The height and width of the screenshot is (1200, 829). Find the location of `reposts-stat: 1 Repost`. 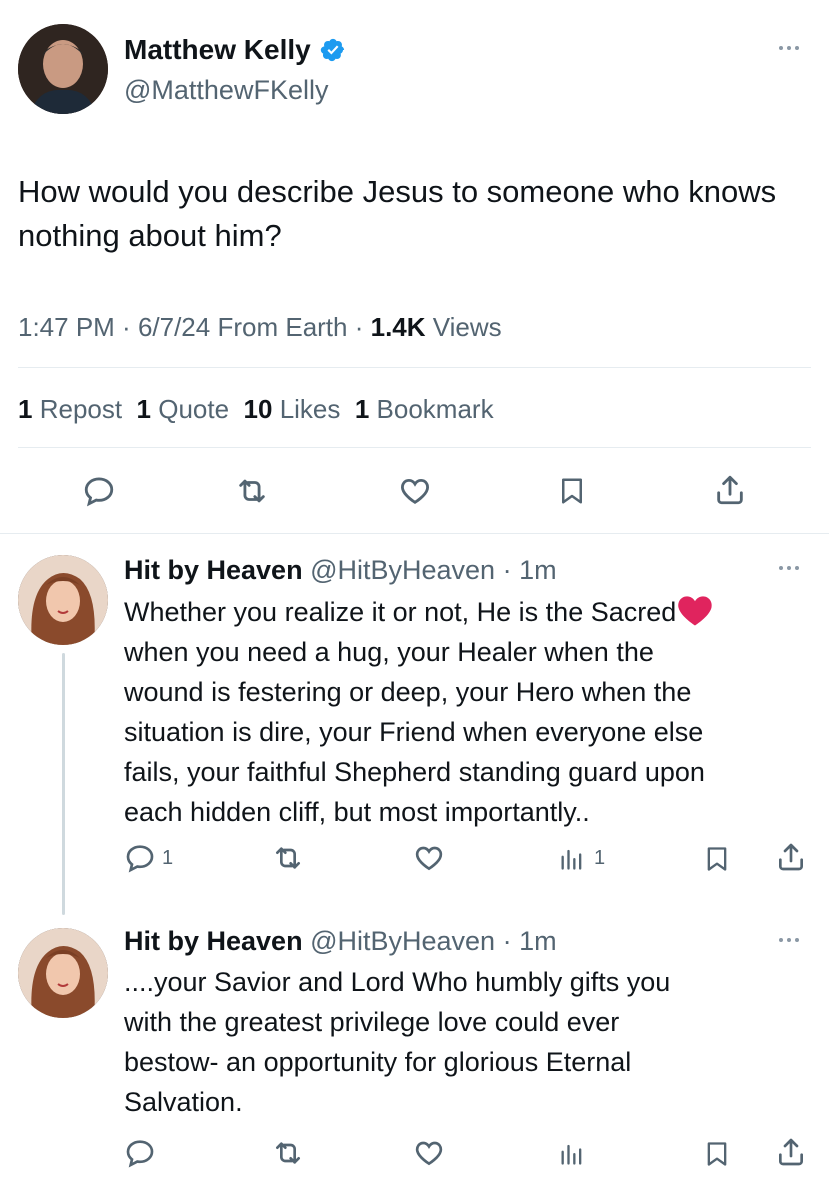

reposts-stat: 1 Repost is located at coordinates (70, 409).